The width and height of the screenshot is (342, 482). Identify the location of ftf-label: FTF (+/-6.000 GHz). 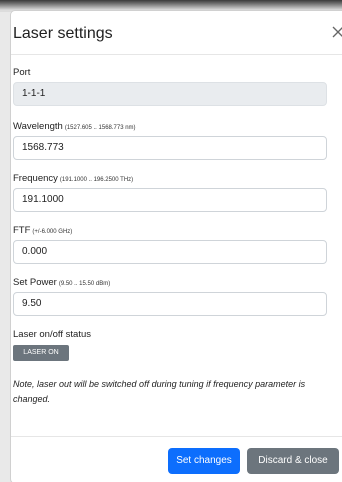
(42, 230).